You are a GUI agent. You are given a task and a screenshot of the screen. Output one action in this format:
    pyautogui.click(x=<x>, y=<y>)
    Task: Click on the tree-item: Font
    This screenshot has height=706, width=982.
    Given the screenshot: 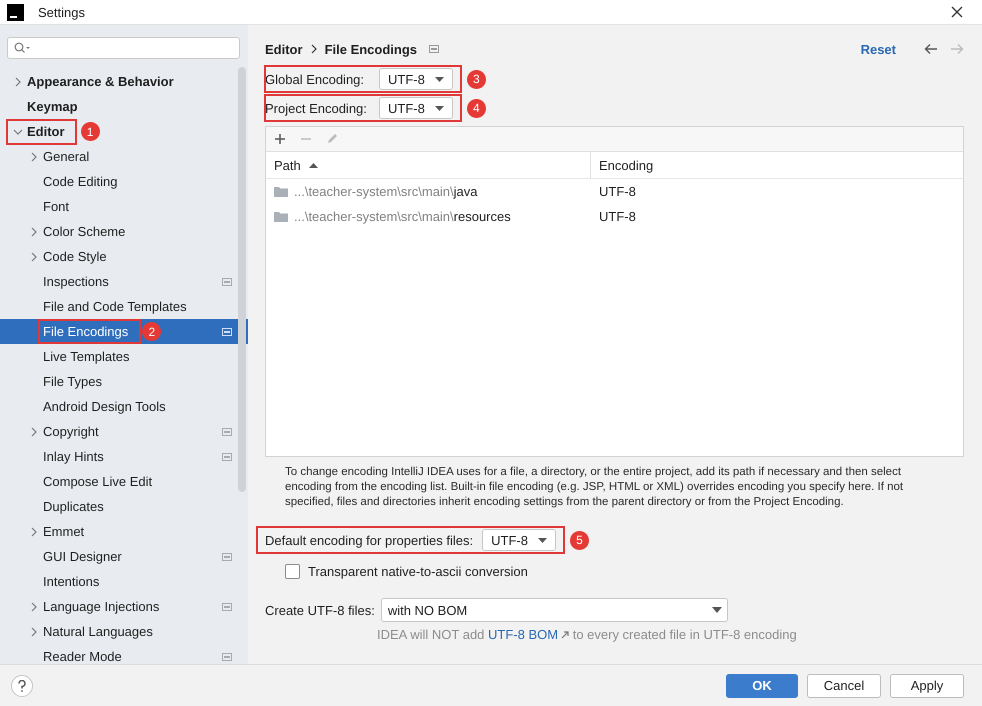 What is the action you would take?
    pyautogui.click(x=124, y=206)
    